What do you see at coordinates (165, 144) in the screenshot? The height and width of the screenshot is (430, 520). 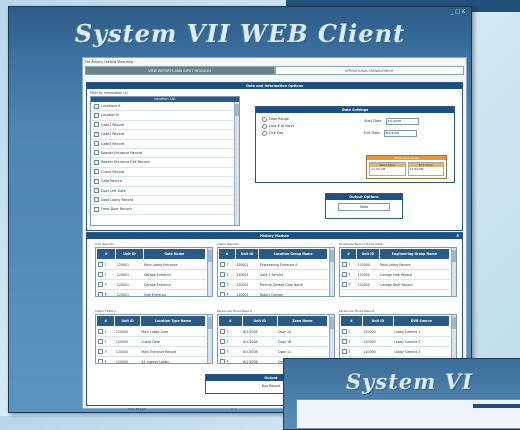 I see `location-item: Gate3 Record` at bounding box center [165, 144].